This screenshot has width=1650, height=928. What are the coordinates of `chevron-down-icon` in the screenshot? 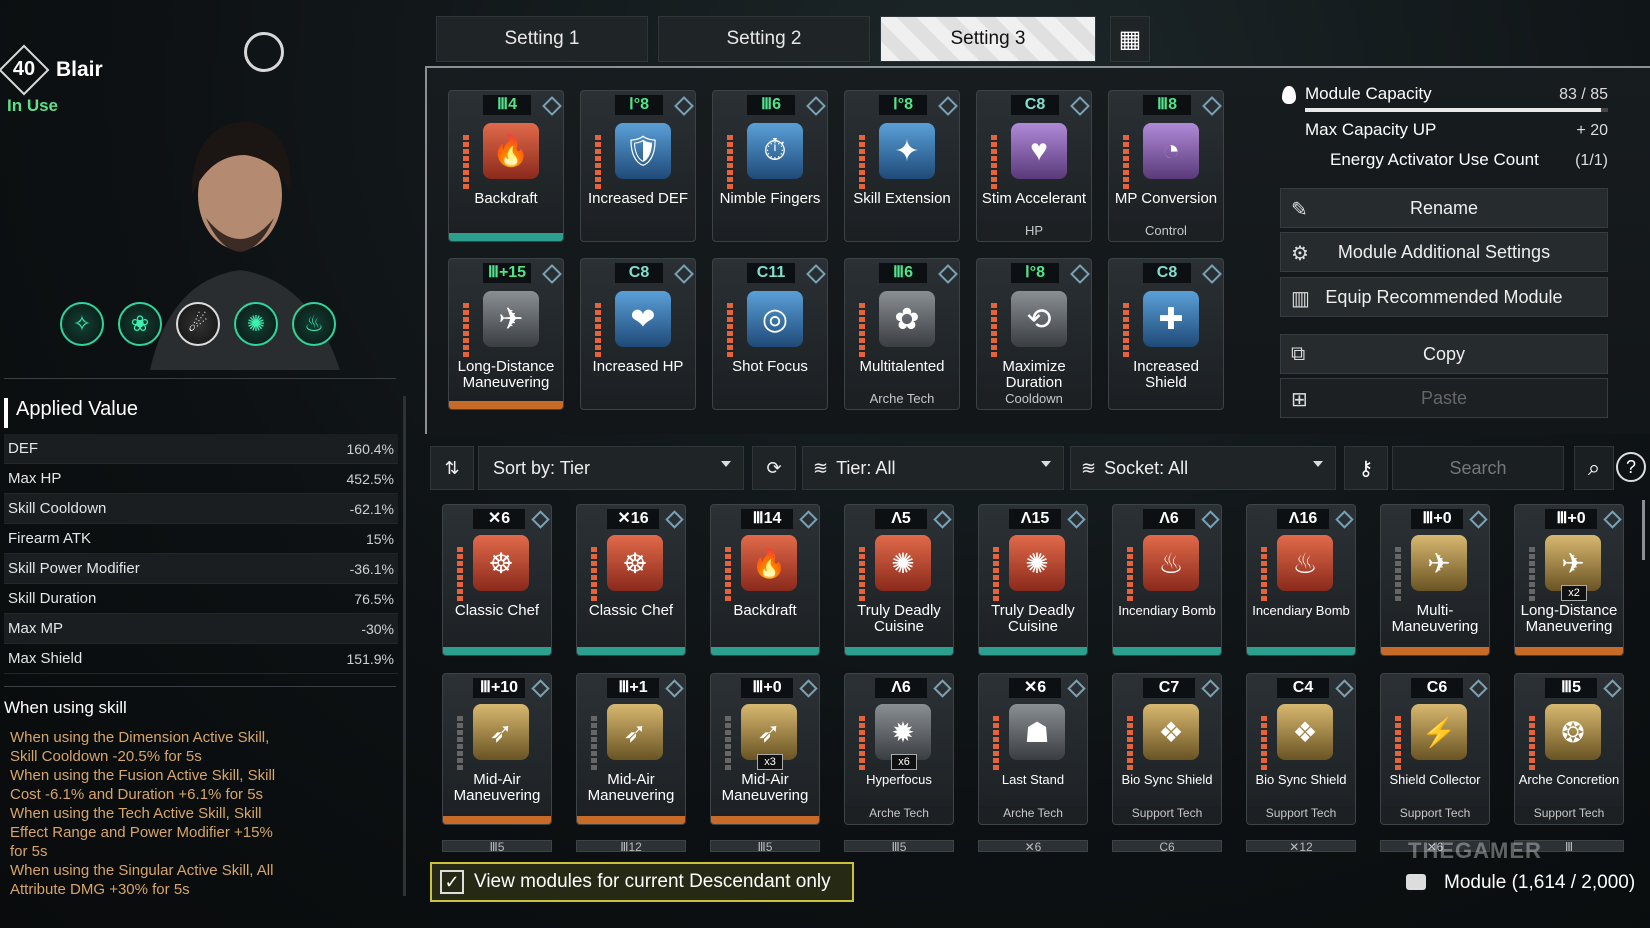 It's located at (1046, 464).